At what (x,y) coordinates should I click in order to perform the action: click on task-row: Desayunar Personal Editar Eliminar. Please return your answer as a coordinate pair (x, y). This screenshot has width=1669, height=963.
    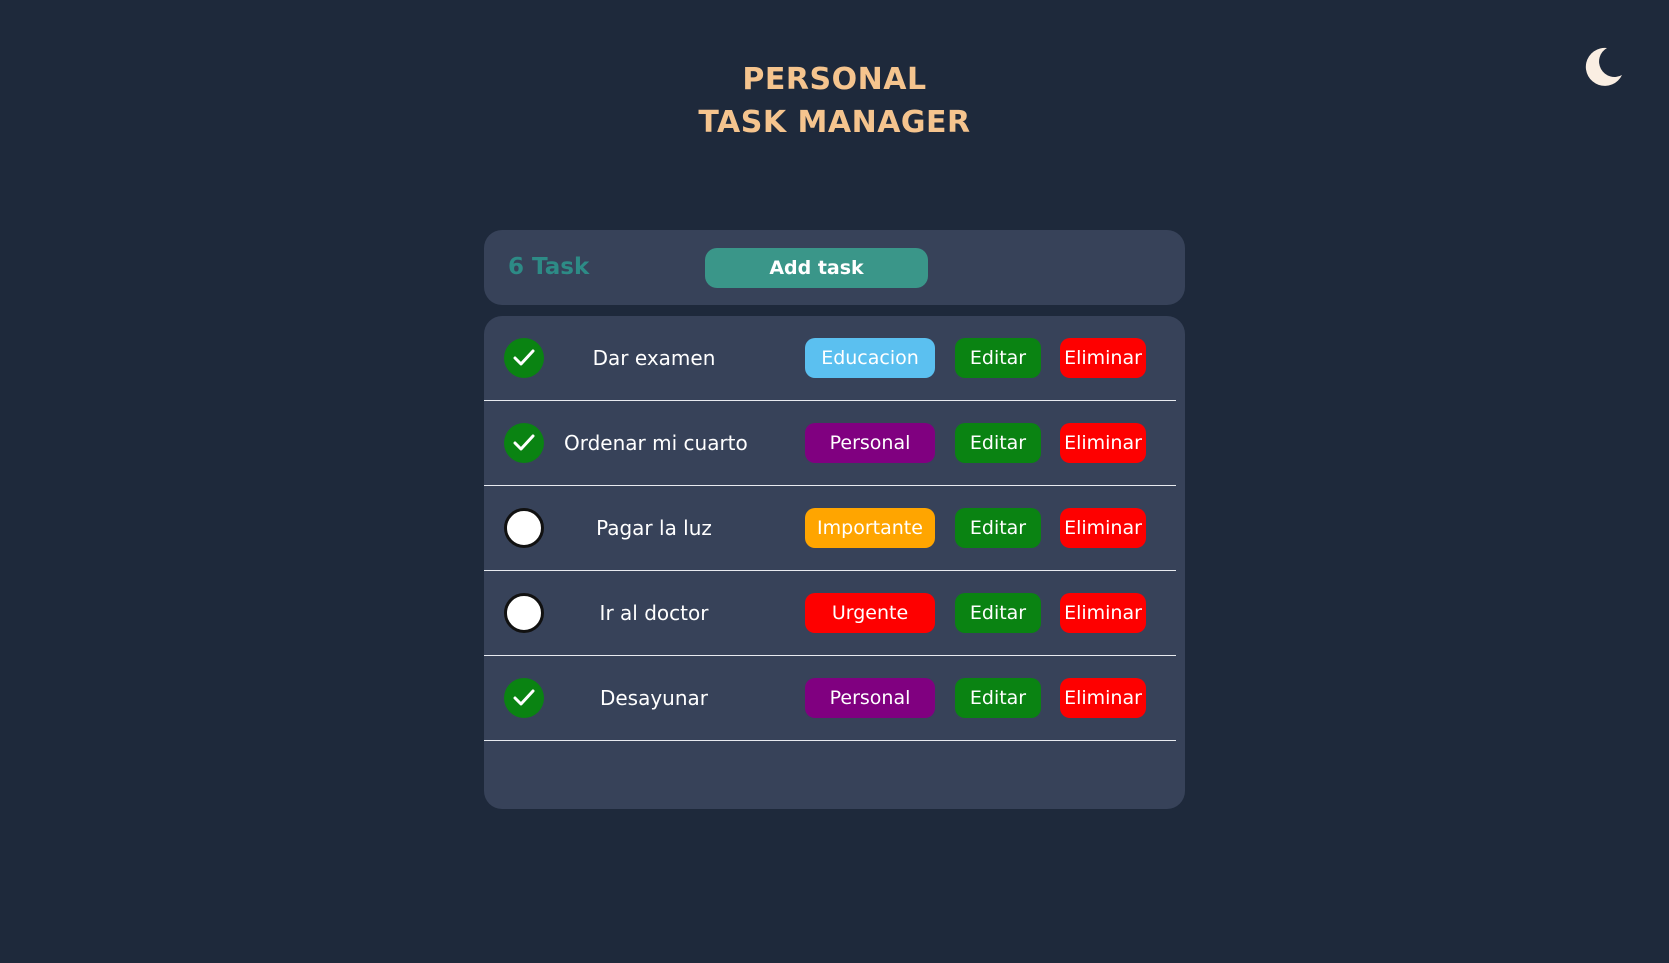
    Looking at the image, I should click on (830, 698).